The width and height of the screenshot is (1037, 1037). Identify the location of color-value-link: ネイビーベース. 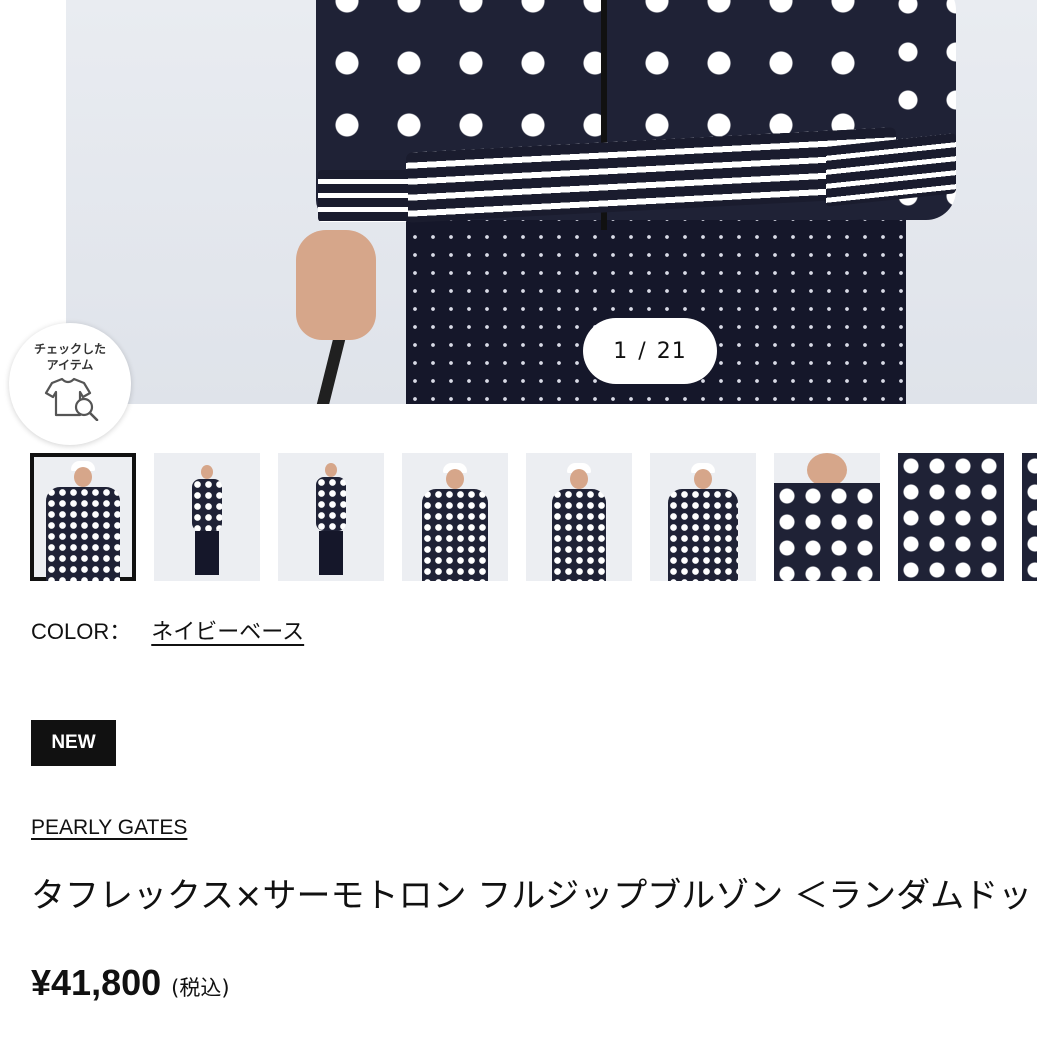
(227, 630).